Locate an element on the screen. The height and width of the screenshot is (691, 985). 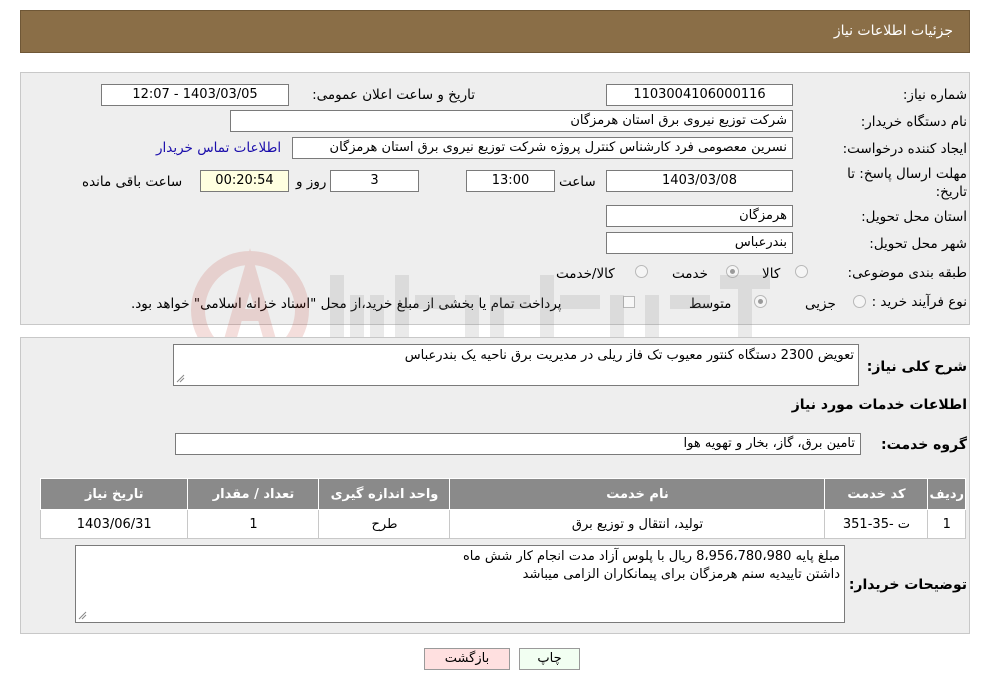
process-minor-label: جزیی is located at coordinates (820, 304).